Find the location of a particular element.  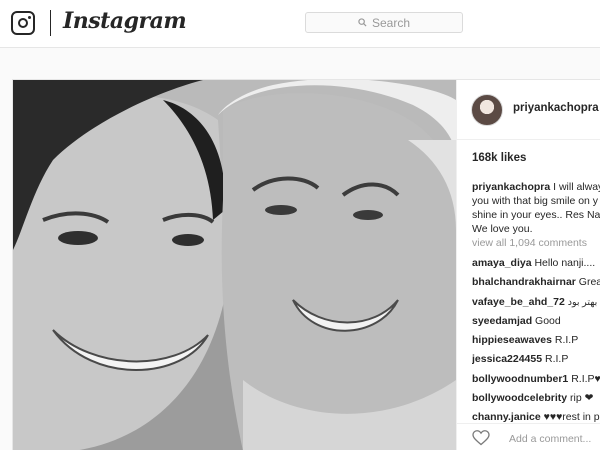

comment-row: vafaye_be_ahd_72 بهتر بود is located at coordinates (536, 302).